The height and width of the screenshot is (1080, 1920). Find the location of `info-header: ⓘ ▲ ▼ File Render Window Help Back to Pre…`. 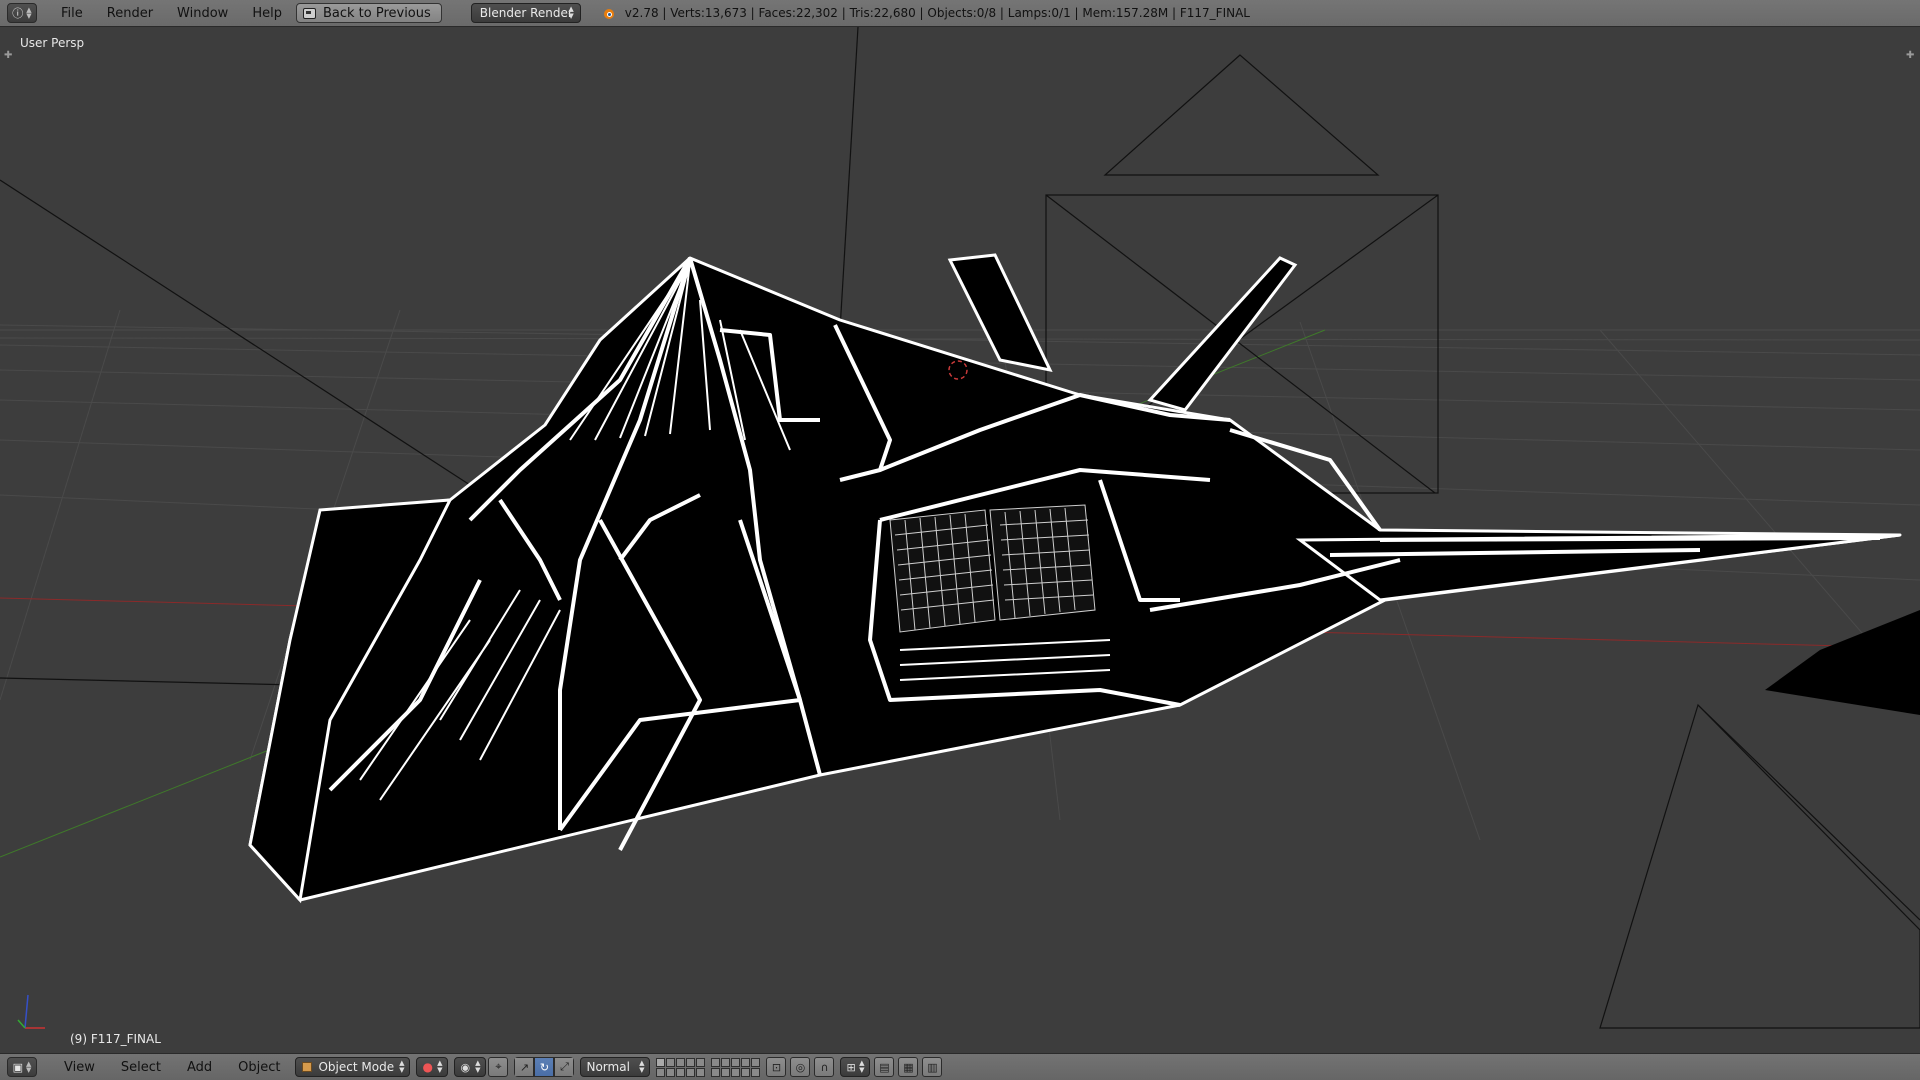

info-header: ⓘ ▲ ▼ File Render Window Help Back to Pre… is located at coordinates (960, 13).